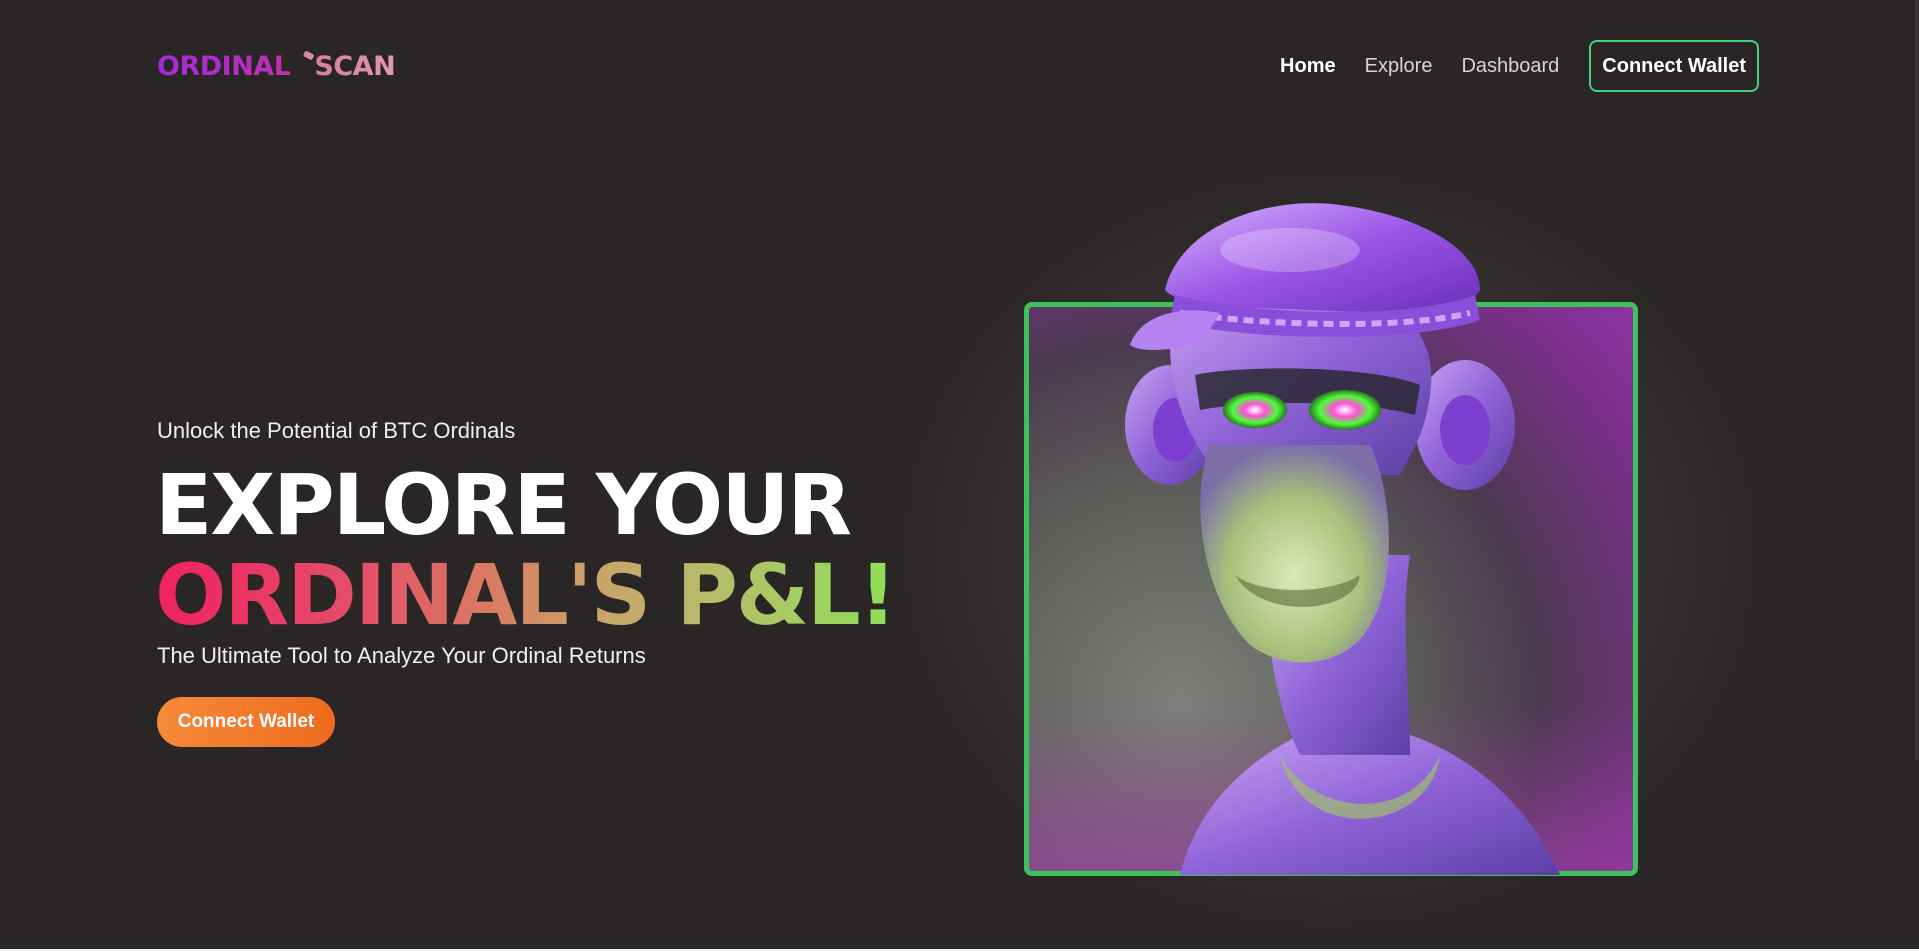 The height and width of the screenshot is (951, 1919). I want to click on ape-muzzle, so click(1294, 554).